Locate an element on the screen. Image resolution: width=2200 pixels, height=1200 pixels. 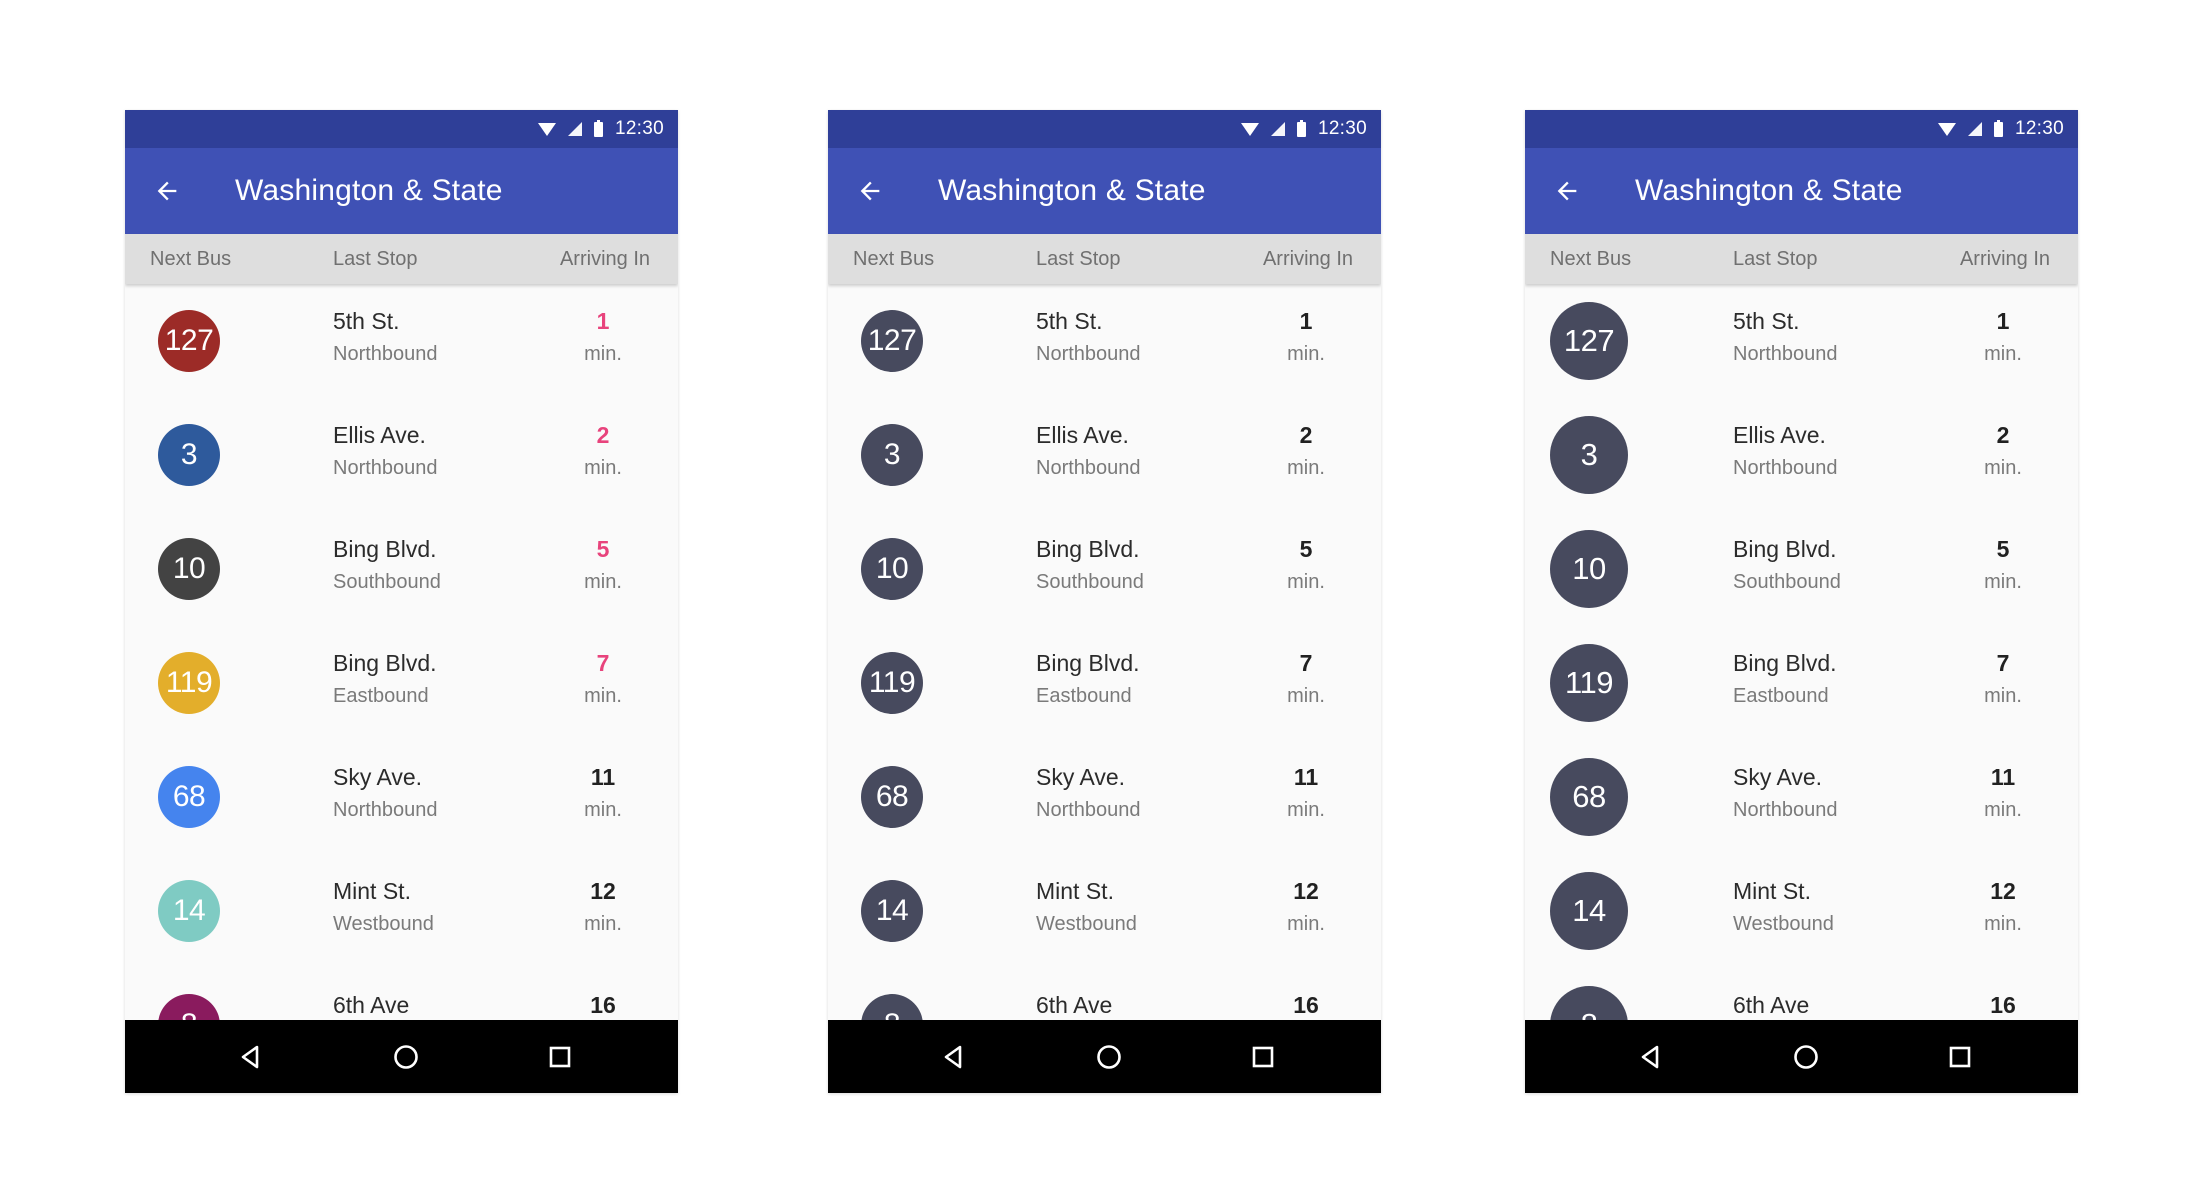
direction-label: Southbound is located at coordinates (1787, 582).